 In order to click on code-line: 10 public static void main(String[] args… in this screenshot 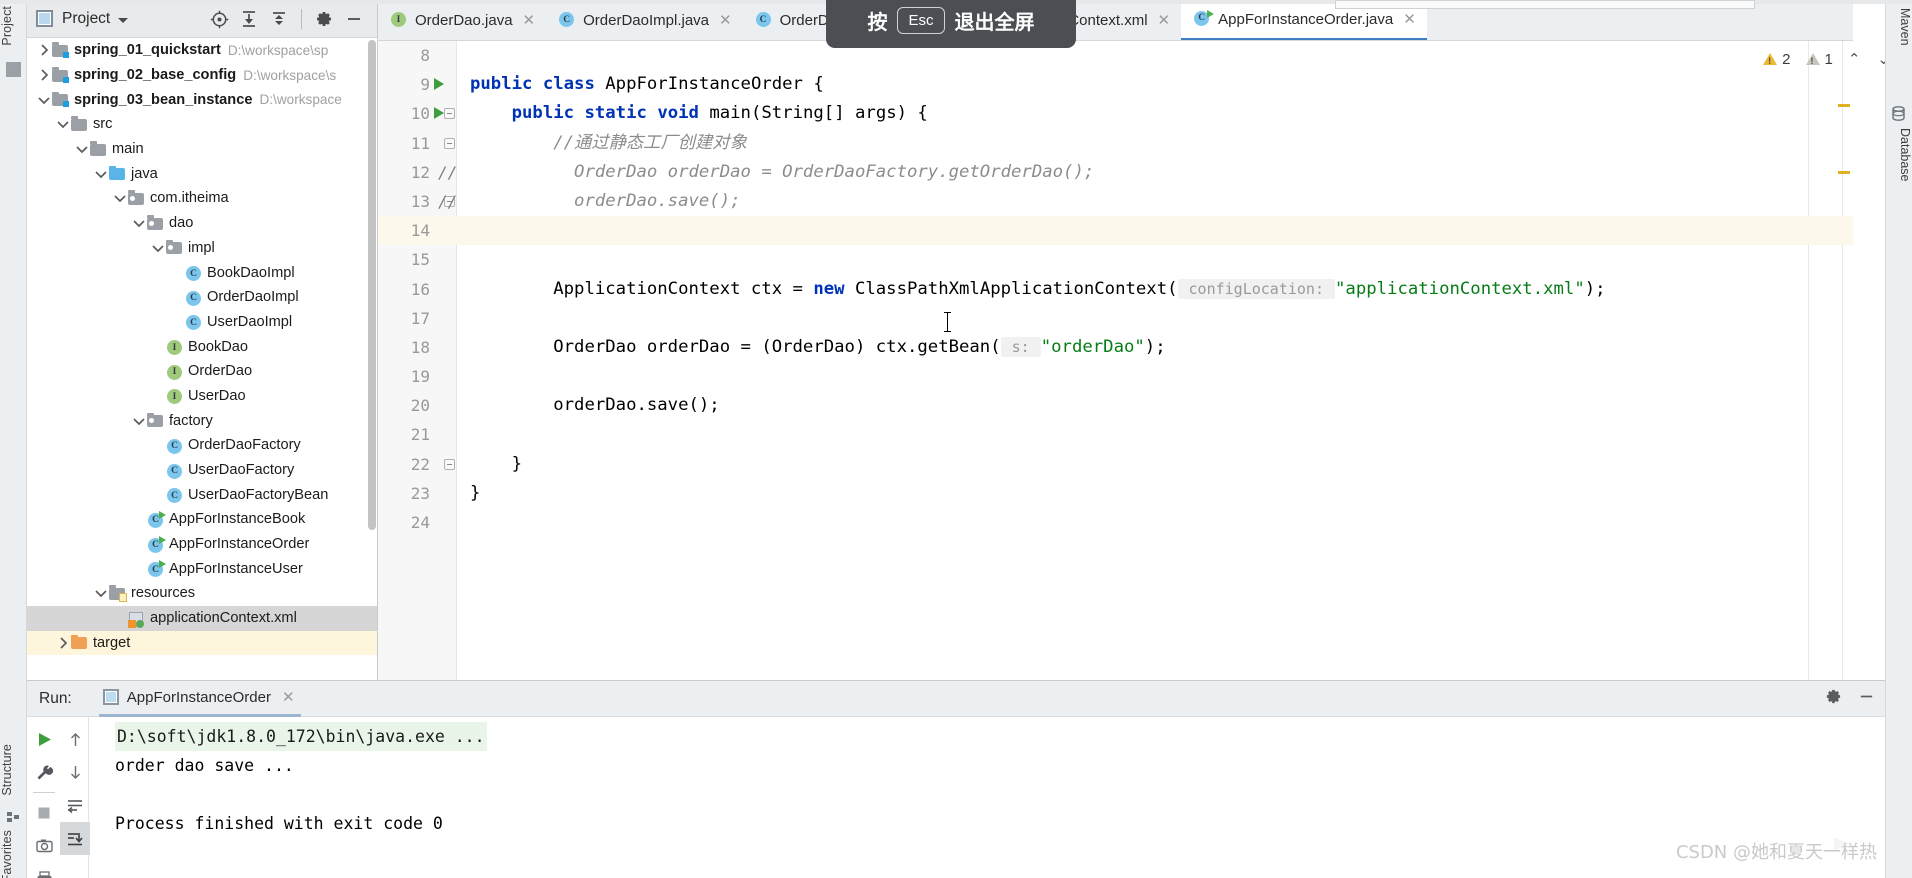, I will do `click(1115, 113)`.